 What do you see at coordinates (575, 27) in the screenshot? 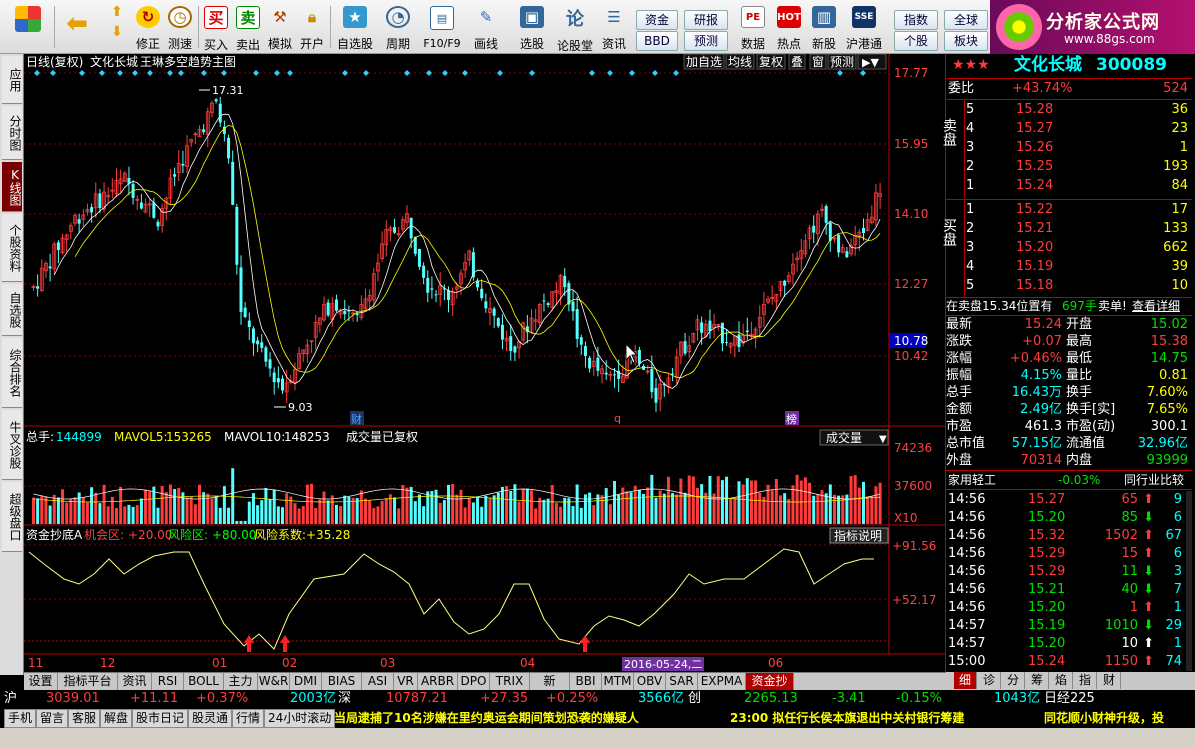
I see `forum-button: 论论股堂` at bounding box center [575, 27].